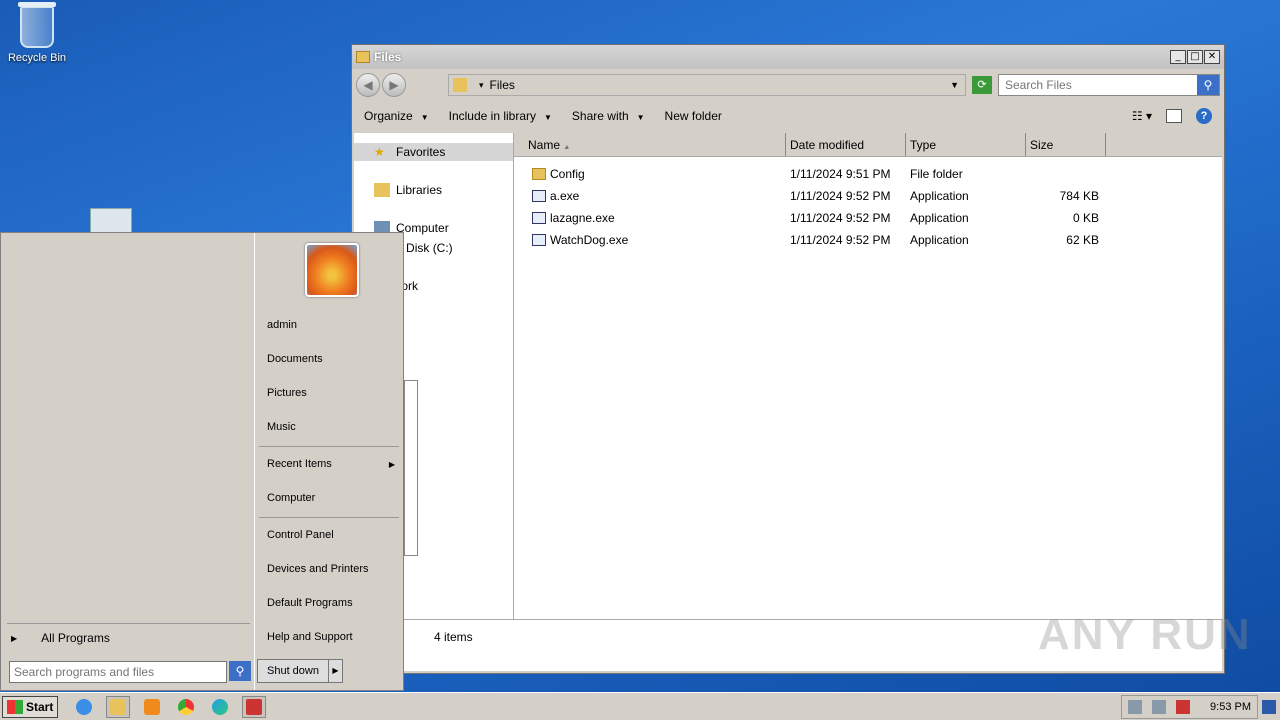 The image size is (1280, 720). I want to click on title-bar: Files _ □ ✕, so click(788, 57).